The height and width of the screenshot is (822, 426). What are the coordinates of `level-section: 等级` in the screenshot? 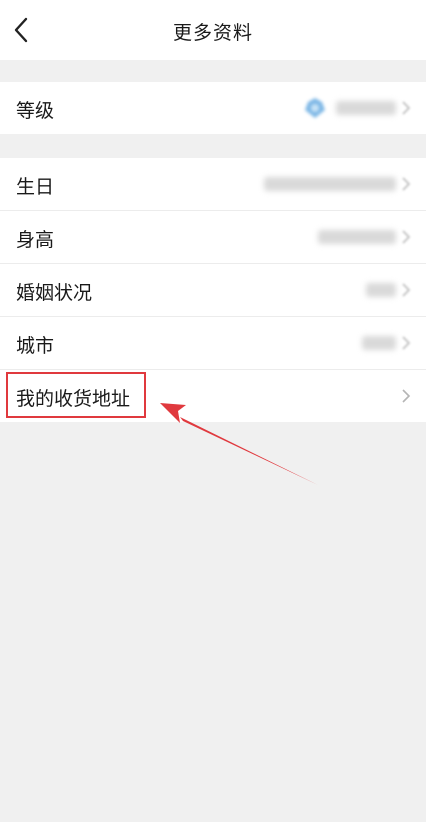 It's located at (213, 108).